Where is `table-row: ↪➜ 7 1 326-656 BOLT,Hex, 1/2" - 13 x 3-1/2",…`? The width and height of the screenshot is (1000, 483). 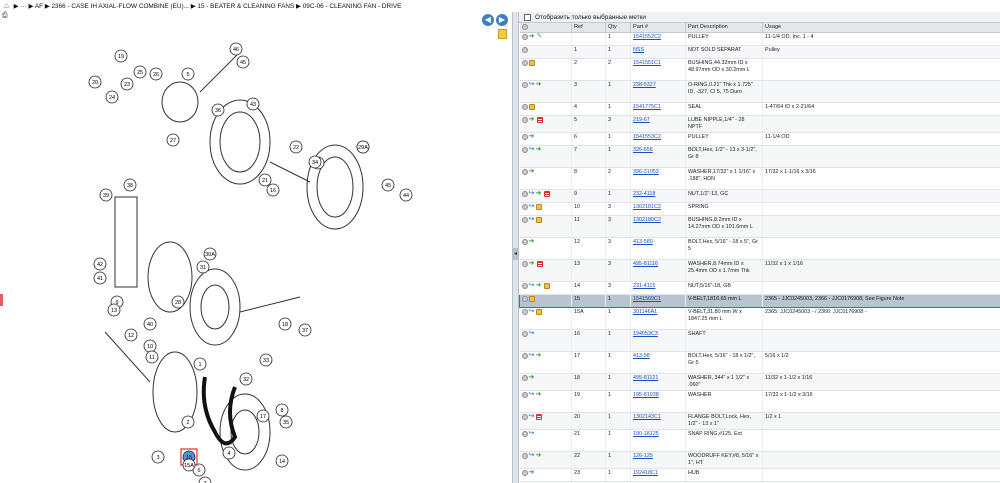 table-row: ↪➜ 7 1 326-656 BOLT,Hex, 1/2" - 13 x 3-1/2",… is located at coordinates (759, 156).